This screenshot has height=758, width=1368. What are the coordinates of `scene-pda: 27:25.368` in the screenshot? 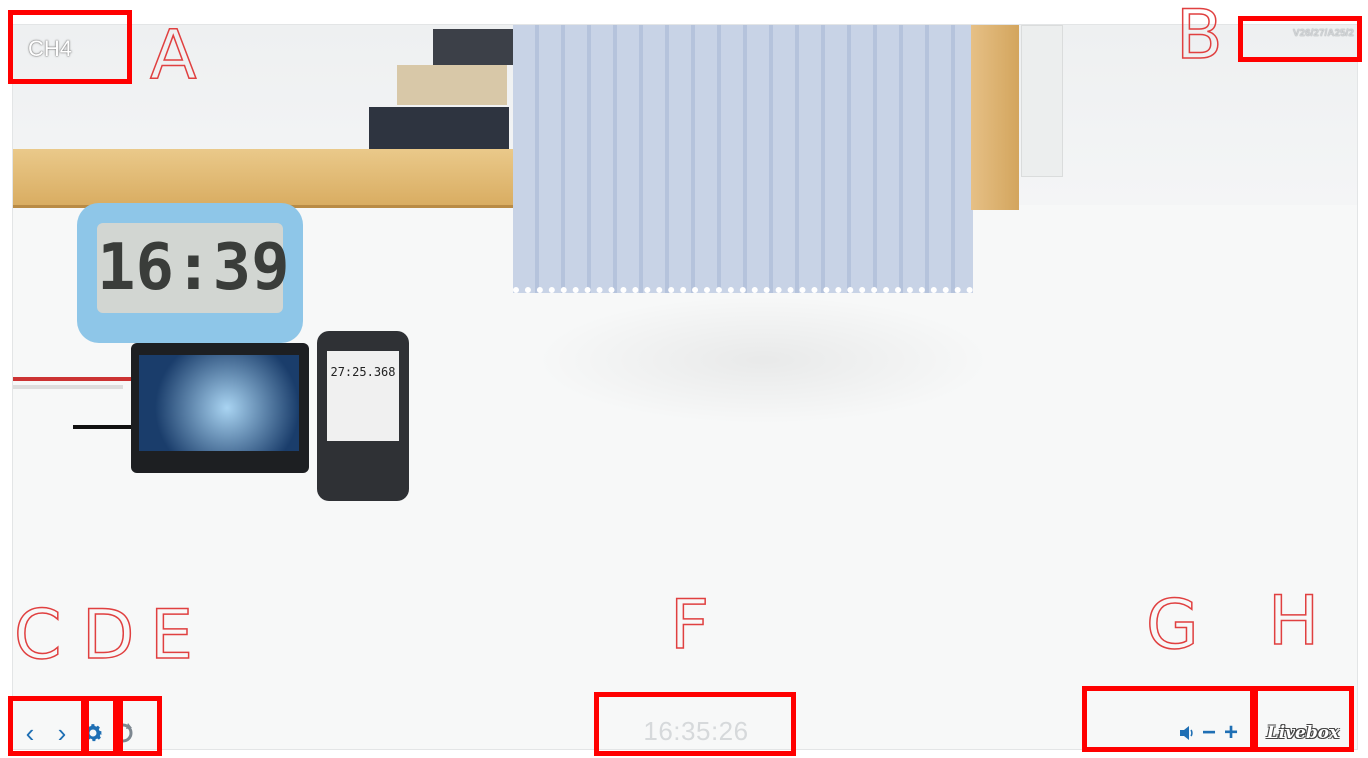 It's located at (363, 416).